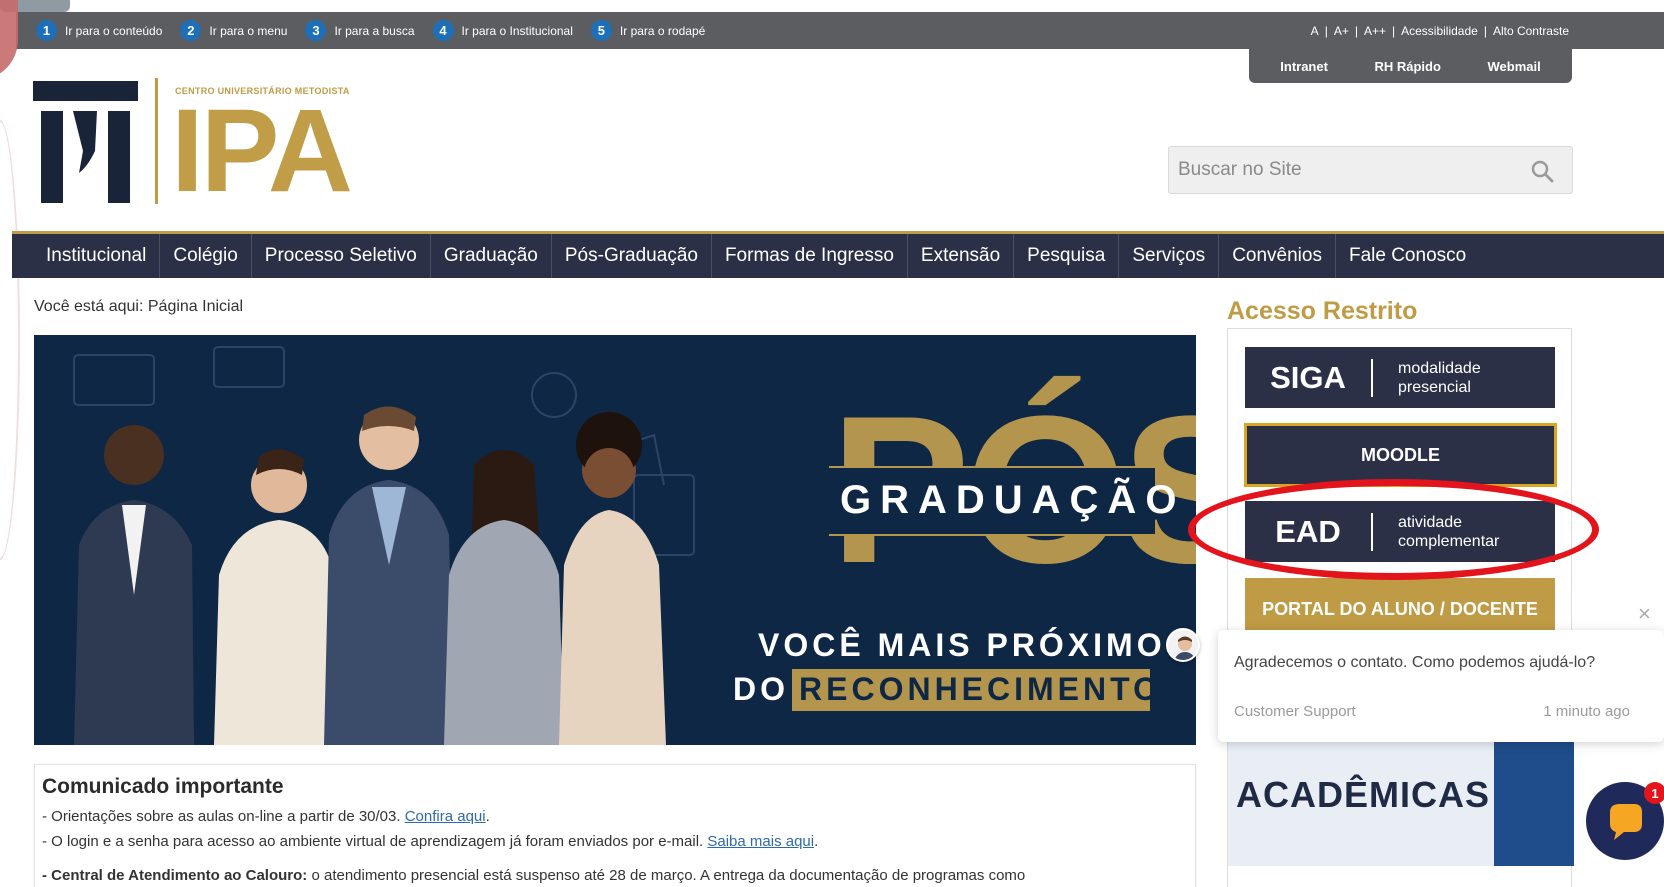  I want to click on moodle-button: MOODLE, so click(1400, 455).